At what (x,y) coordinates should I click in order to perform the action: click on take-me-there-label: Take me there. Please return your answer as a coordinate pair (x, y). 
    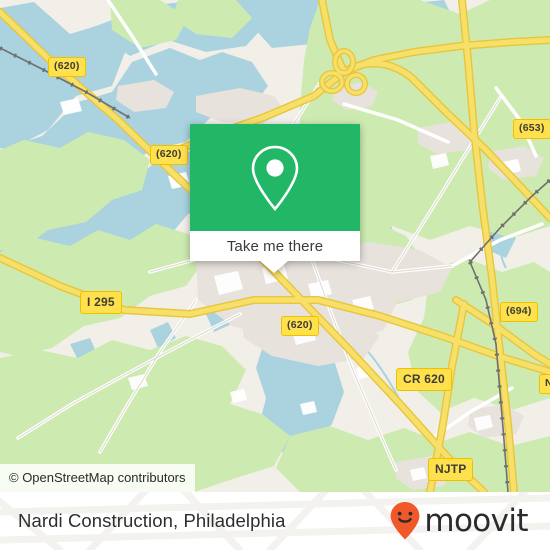
    Looking at the image, I should click on (275, 246).